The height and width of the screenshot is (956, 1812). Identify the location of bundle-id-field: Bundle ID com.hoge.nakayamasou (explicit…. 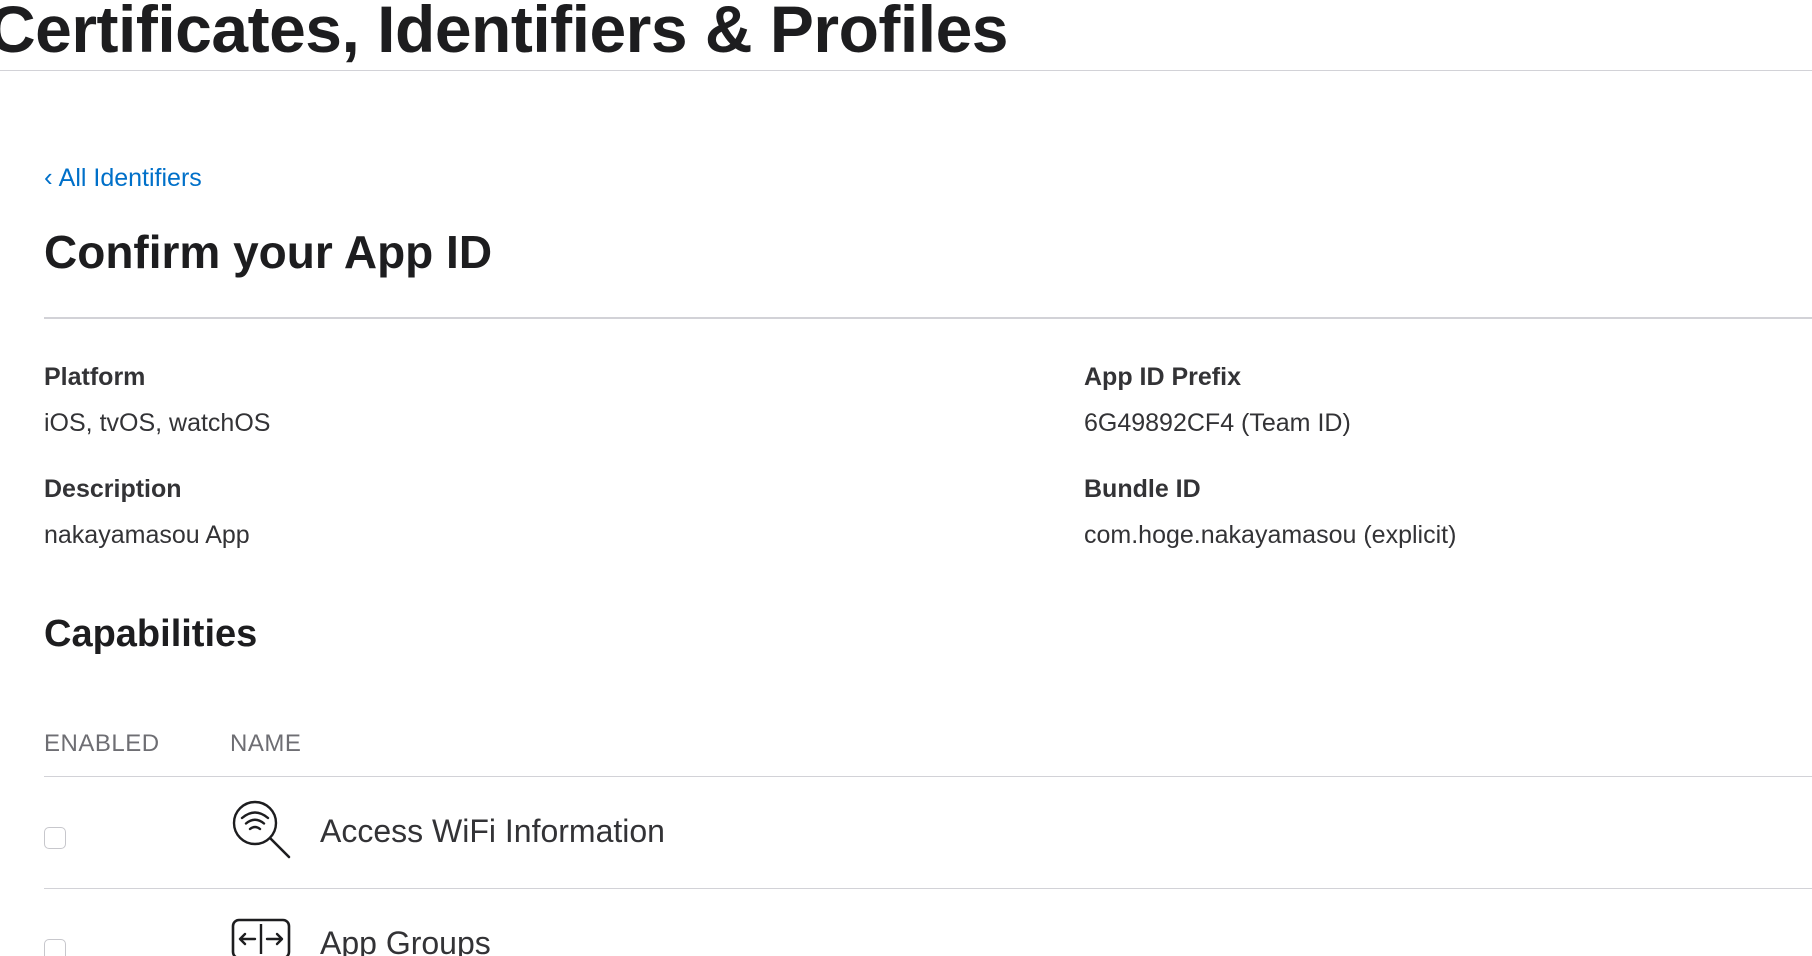
(1270, 512).